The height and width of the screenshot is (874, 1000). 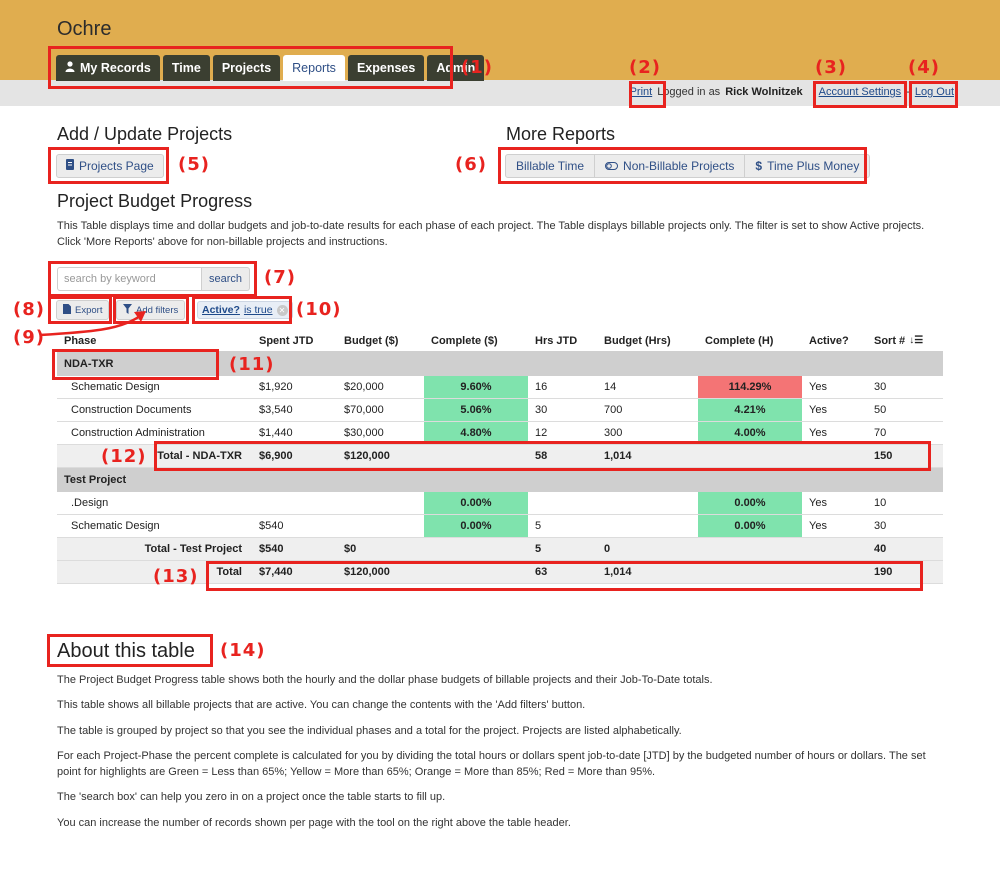 I want to click on cell-spent, so click(x=294, y=503).